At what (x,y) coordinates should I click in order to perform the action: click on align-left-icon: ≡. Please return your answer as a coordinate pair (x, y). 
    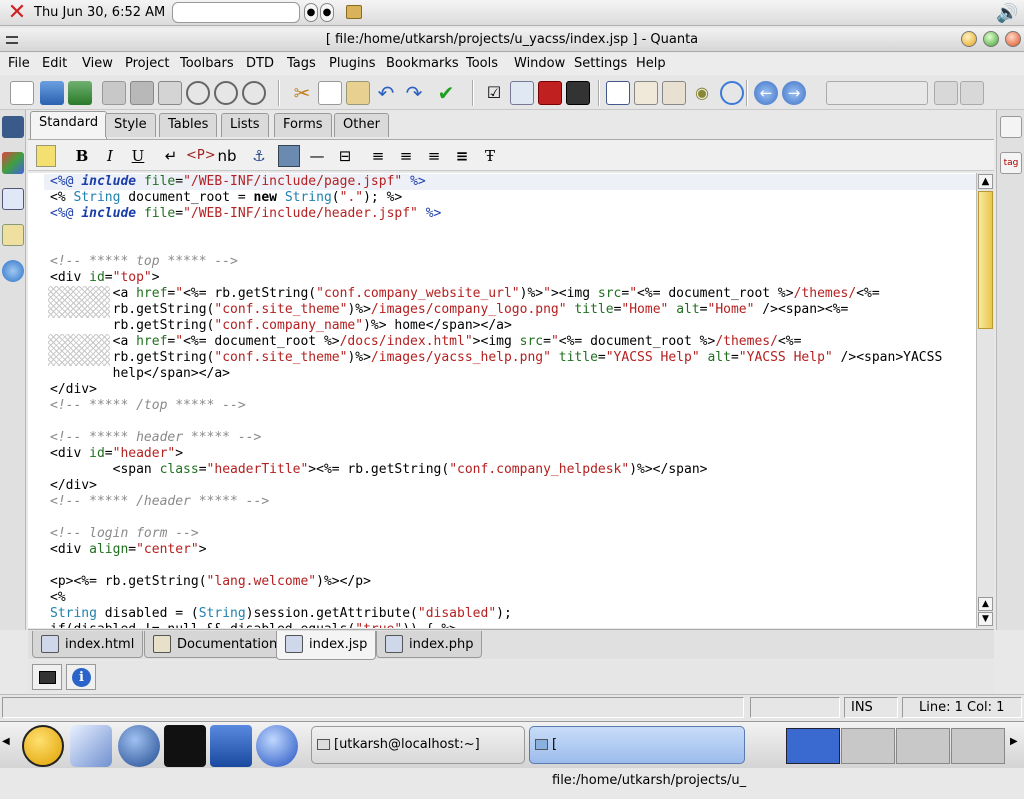
    Looking at the image, I should click on (378, 156).